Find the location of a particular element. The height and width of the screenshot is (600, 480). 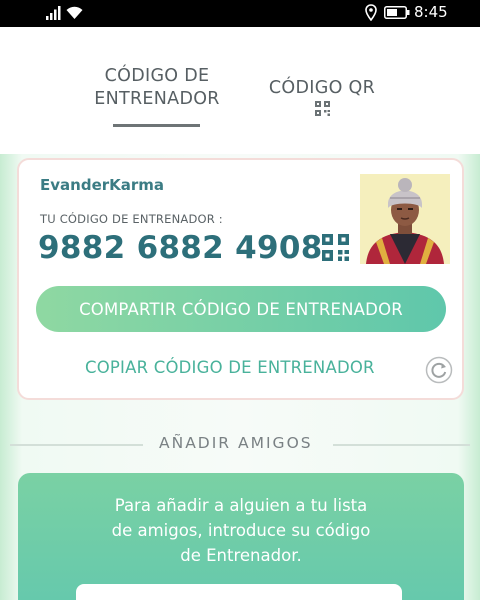

signal-icon is located at coordinates (53, 13).